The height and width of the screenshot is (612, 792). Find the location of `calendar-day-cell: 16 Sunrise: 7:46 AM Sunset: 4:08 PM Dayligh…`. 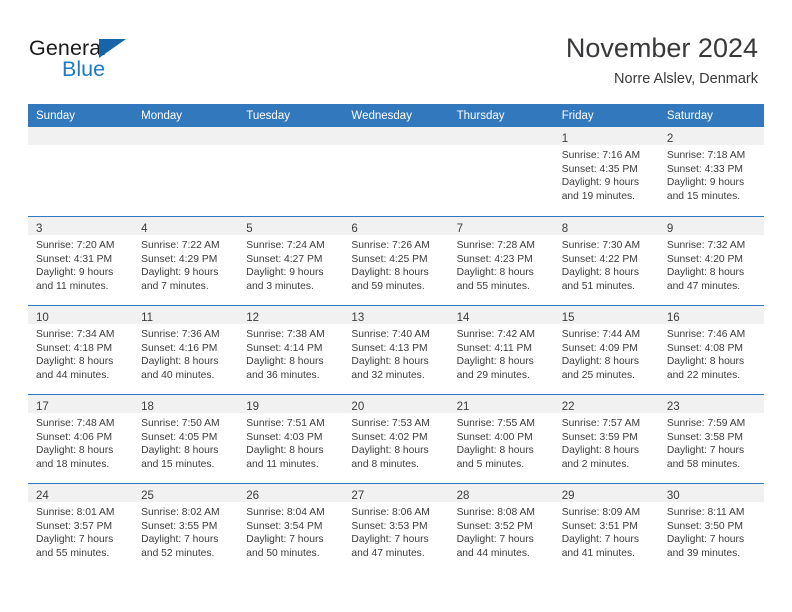

calendar-day-cell: 16 Sunrise: 7:46 AM Sunset: 4:08 PM Dayligh… is located at coordinates (711, 349).